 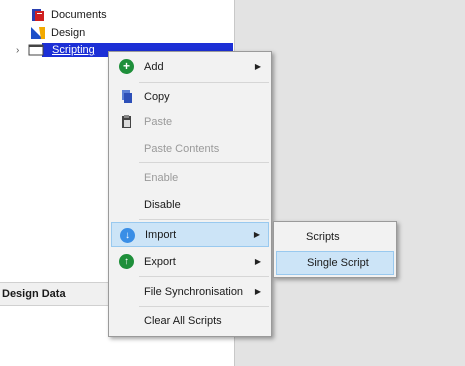 What do you see at coordinates (323, 237) in the screenshot?
I see `submenu-item-label: Scripts` at bounding box center [323, 237].